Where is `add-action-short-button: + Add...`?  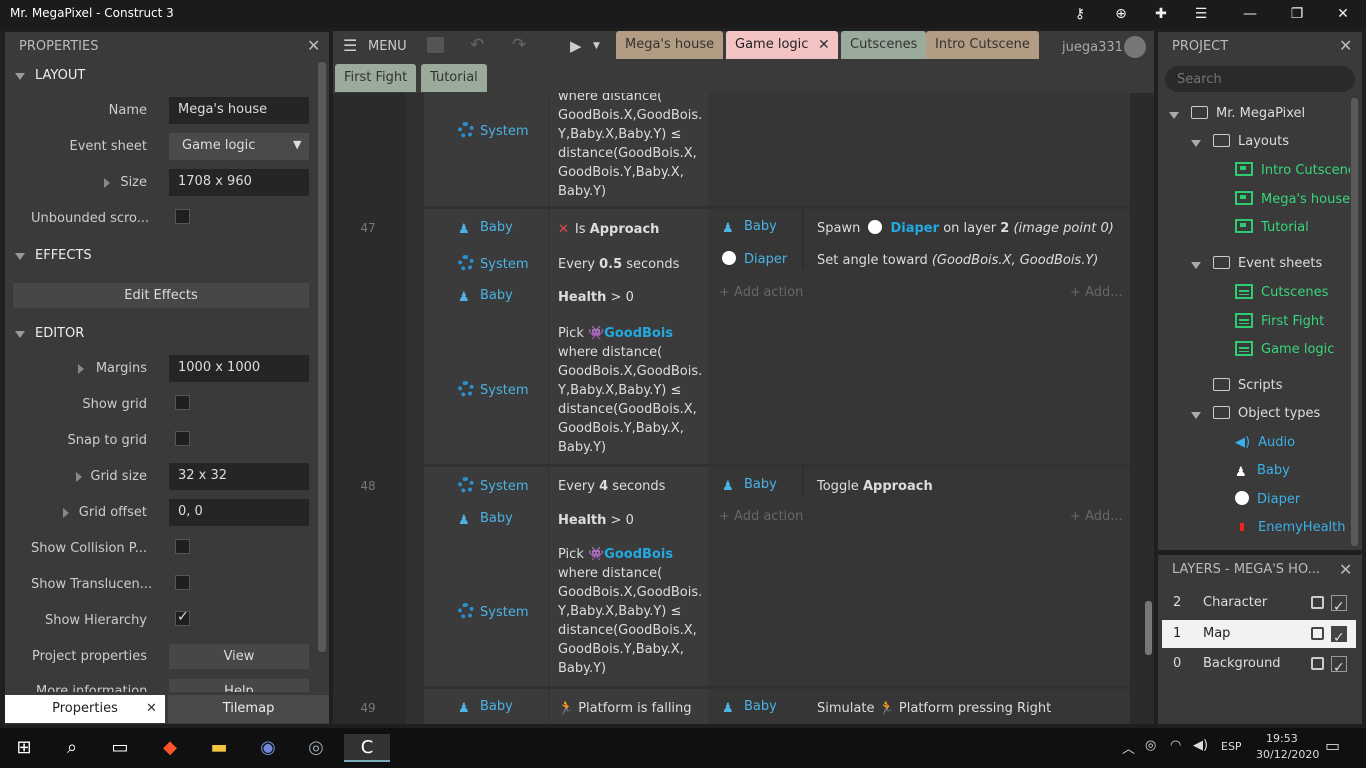
add-action-short-button: + Add... is located at coordinates (1096, 516).